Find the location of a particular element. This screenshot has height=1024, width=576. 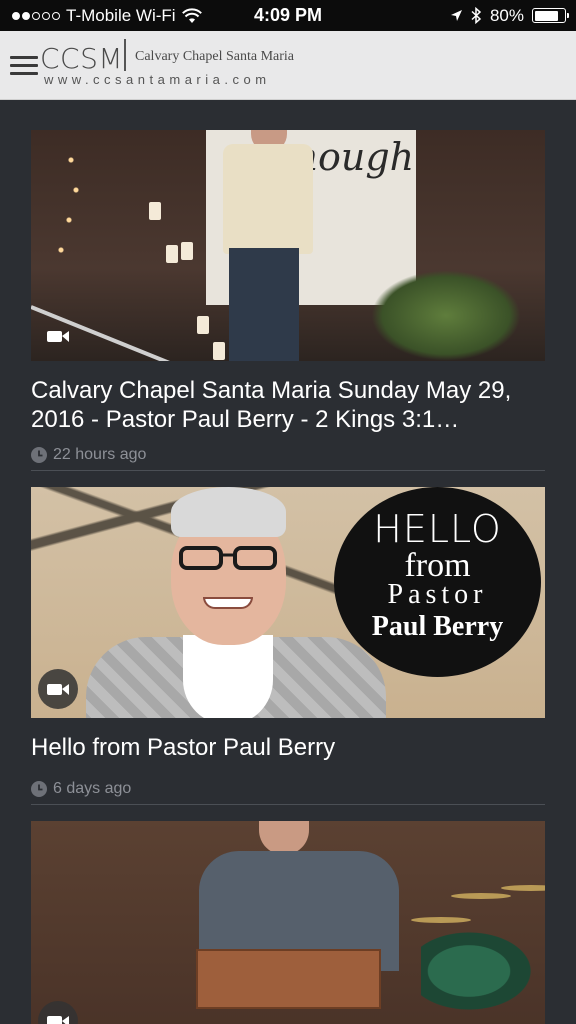

location-arrow-icon is located at coordinates (456, 15).